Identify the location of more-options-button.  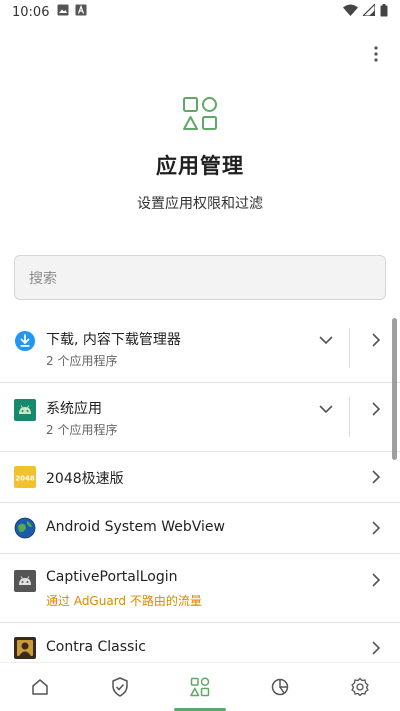
(376, 54).